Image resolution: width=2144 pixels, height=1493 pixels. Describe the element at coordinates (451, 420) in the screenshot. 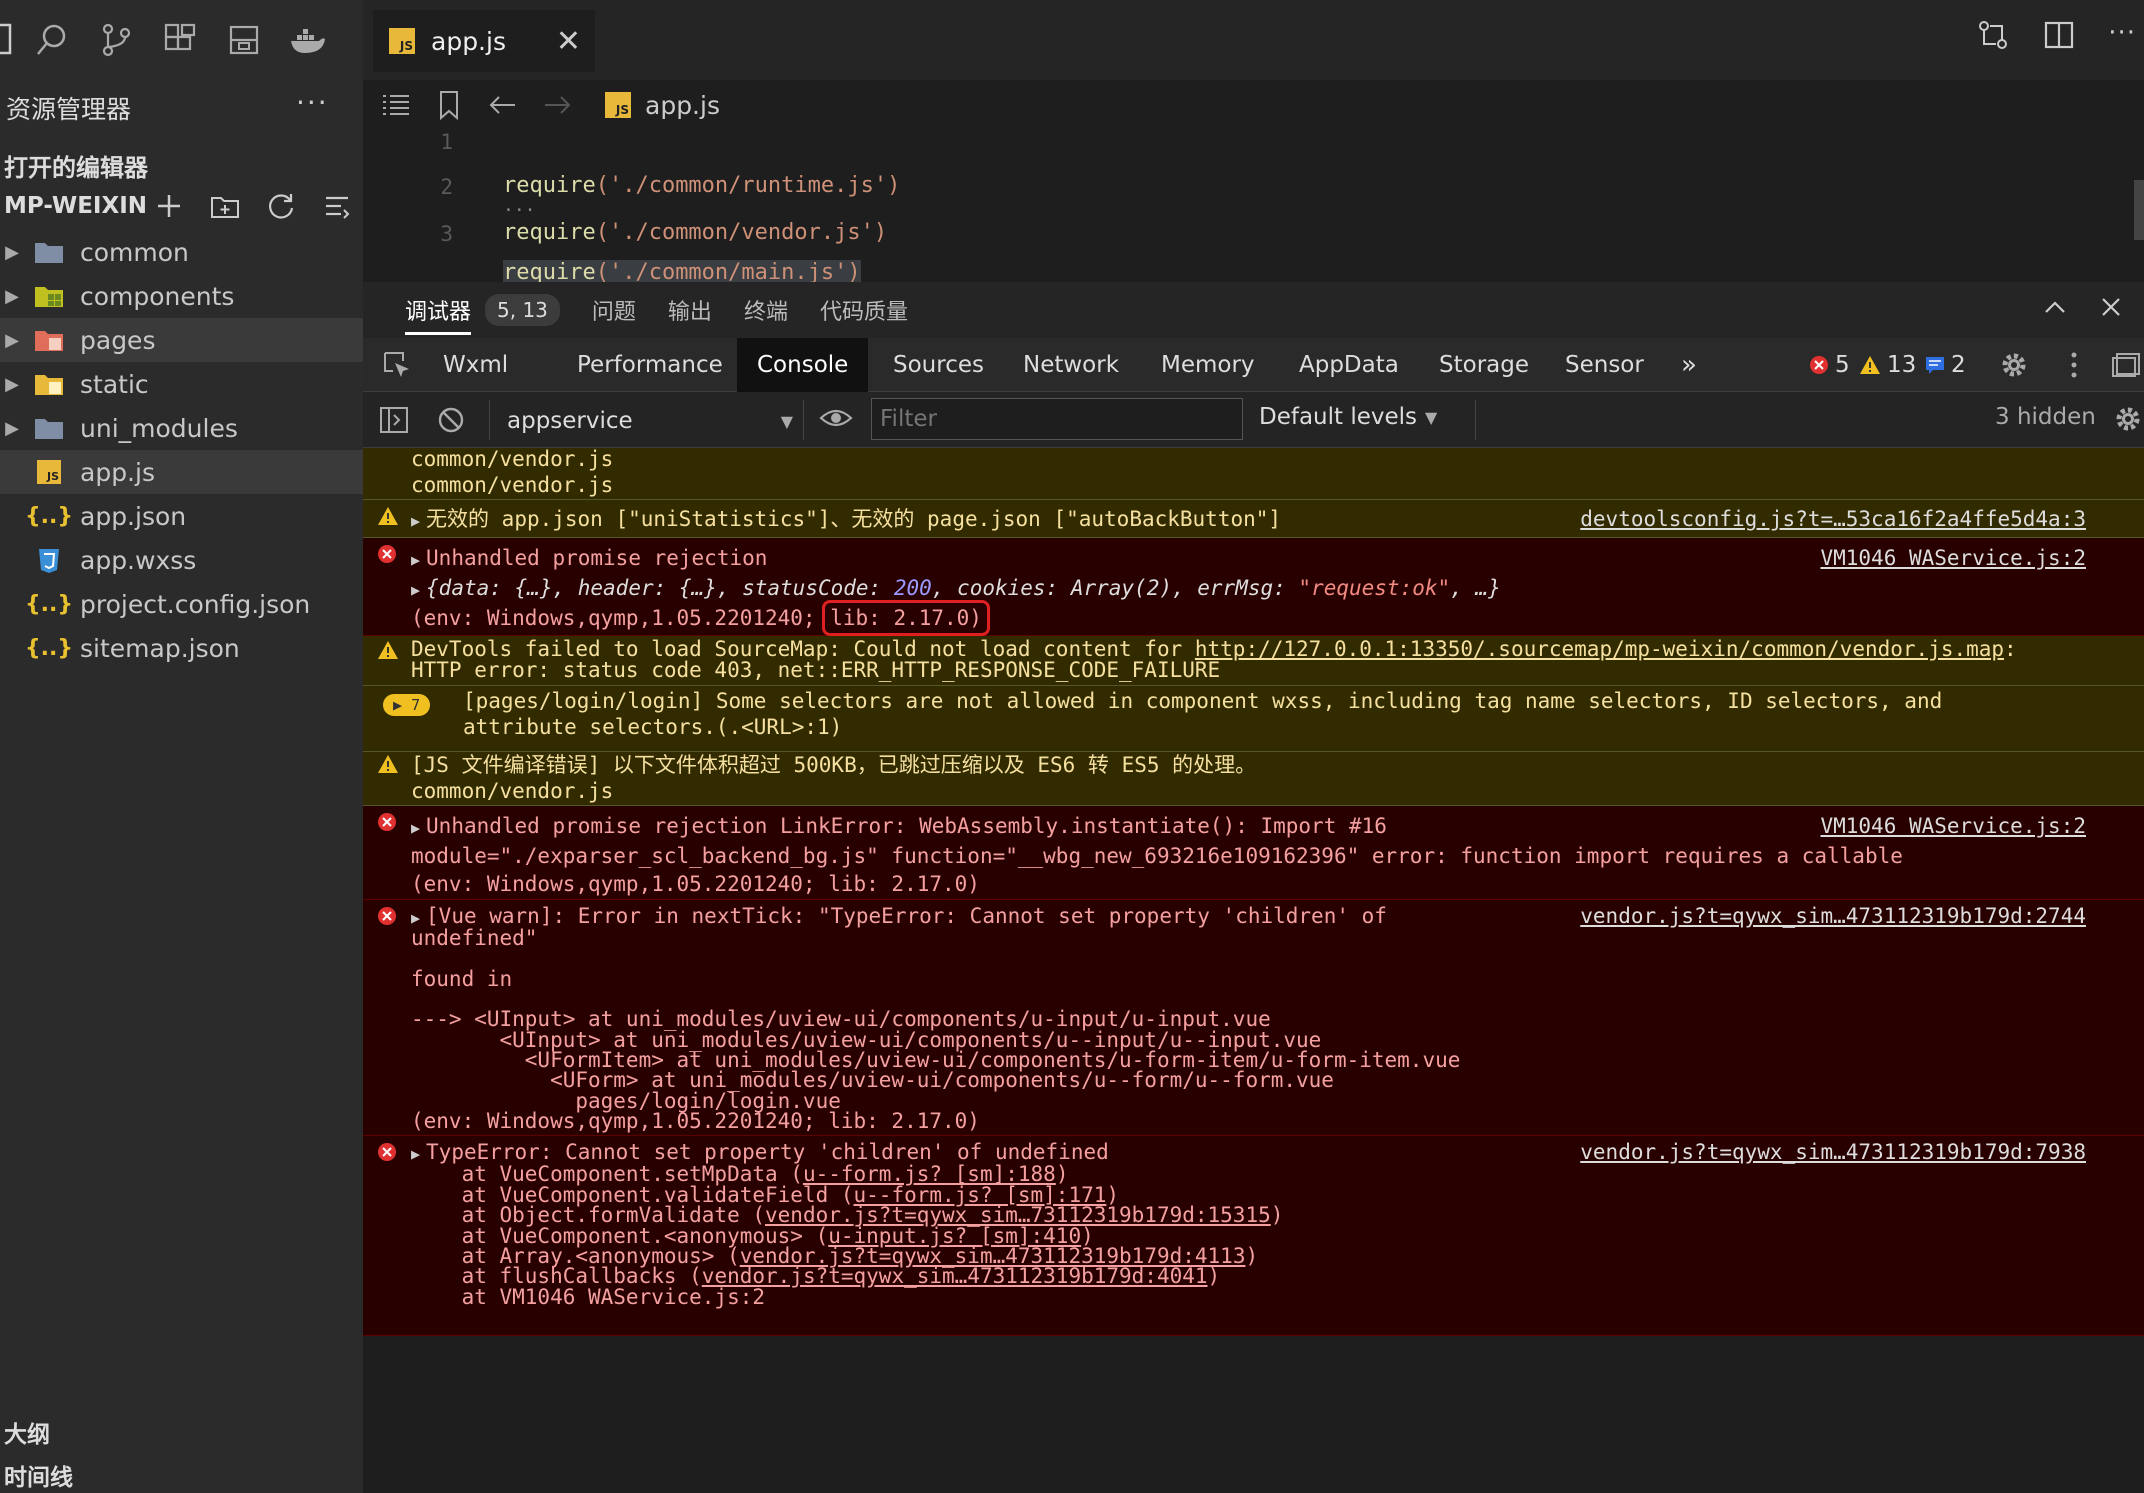

I see `clear-console-icon` at that location.